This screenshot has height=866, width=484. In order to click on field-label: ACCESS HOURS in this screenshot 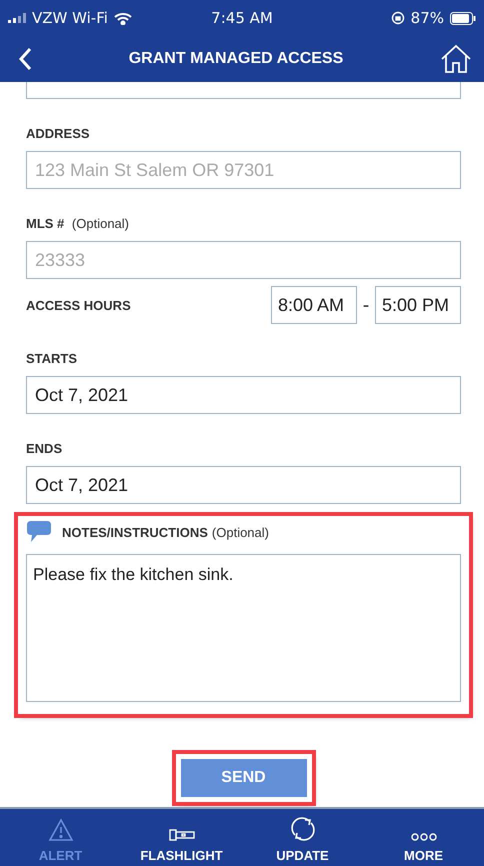, I will do `click(79, 305)`.